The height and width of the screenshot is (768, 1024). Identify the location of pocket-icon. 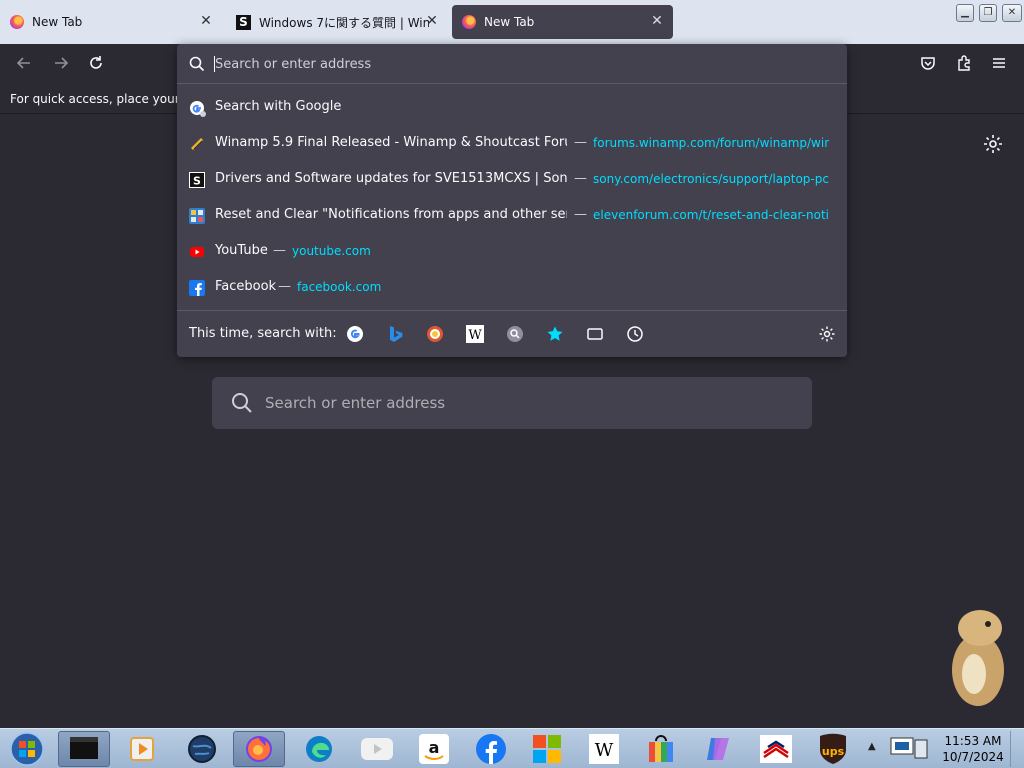
(928, 63).